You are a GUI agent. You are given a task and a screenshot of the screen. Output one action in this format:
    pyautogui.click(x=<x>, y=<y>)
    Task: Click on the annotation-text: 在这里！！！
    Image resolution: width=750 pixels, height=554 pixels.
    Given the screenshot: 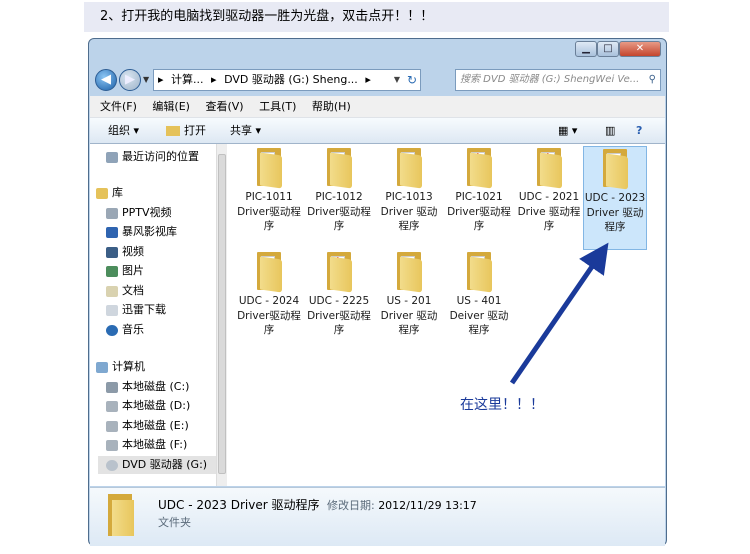 What is the action you would take?
    pyautogui.click(x=502, y=405)
    